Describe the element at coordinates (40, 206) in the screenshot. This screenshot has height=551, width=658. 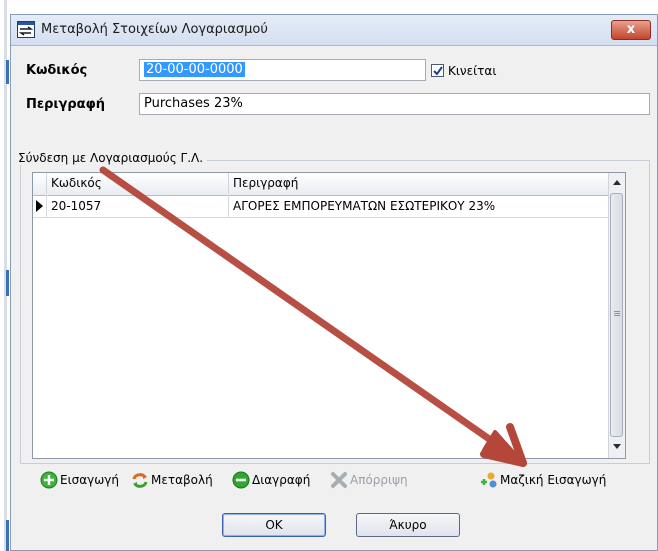
I see `row-pointer-icon` at that location.